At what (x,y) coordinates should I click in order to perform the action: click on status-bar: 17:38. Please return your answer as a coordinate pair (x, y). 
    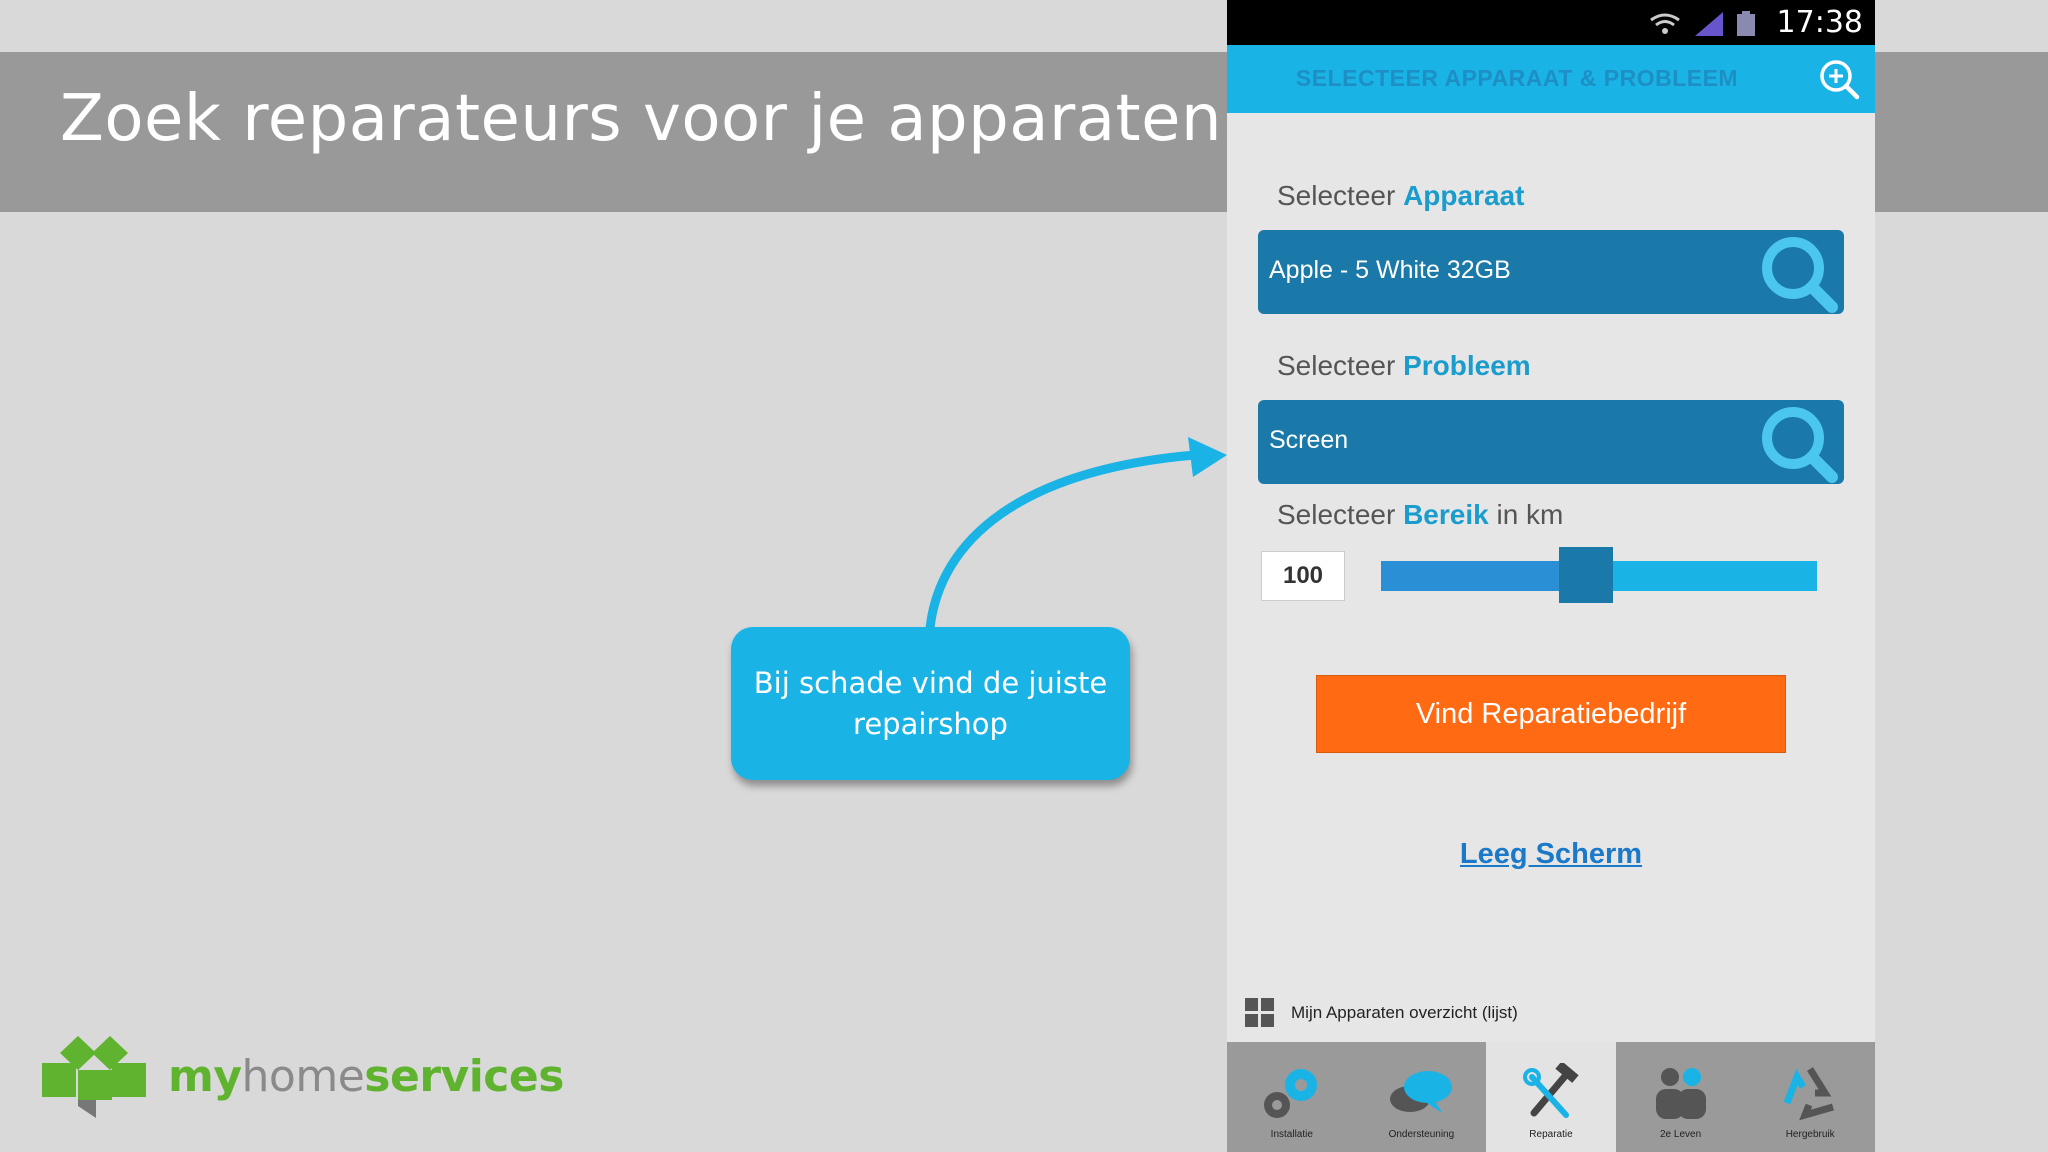
    Looking at the image, I should click on (1551, 22).